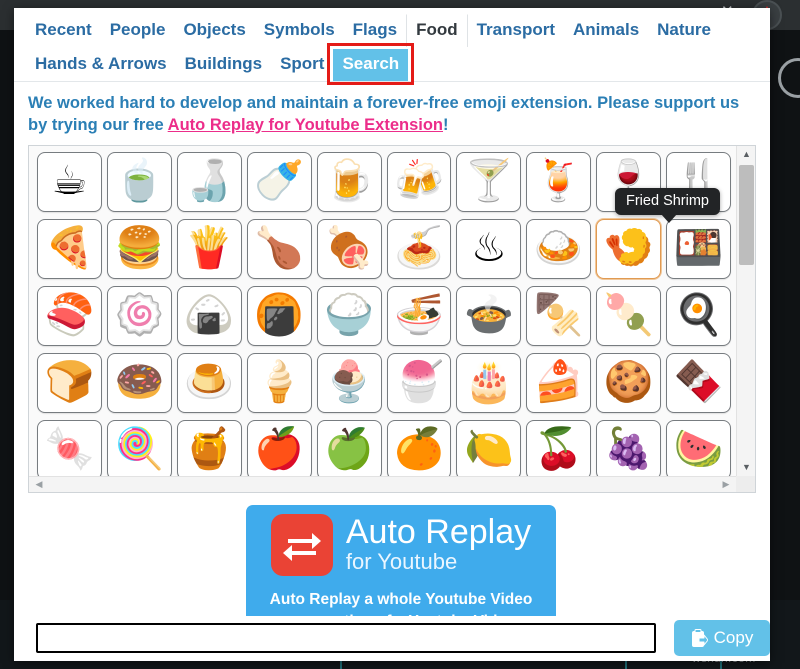 The height and width of the screenshot is (669, 800). I want to click on emoji-cell-rice-cracker: 🍘, so click(279, 315).